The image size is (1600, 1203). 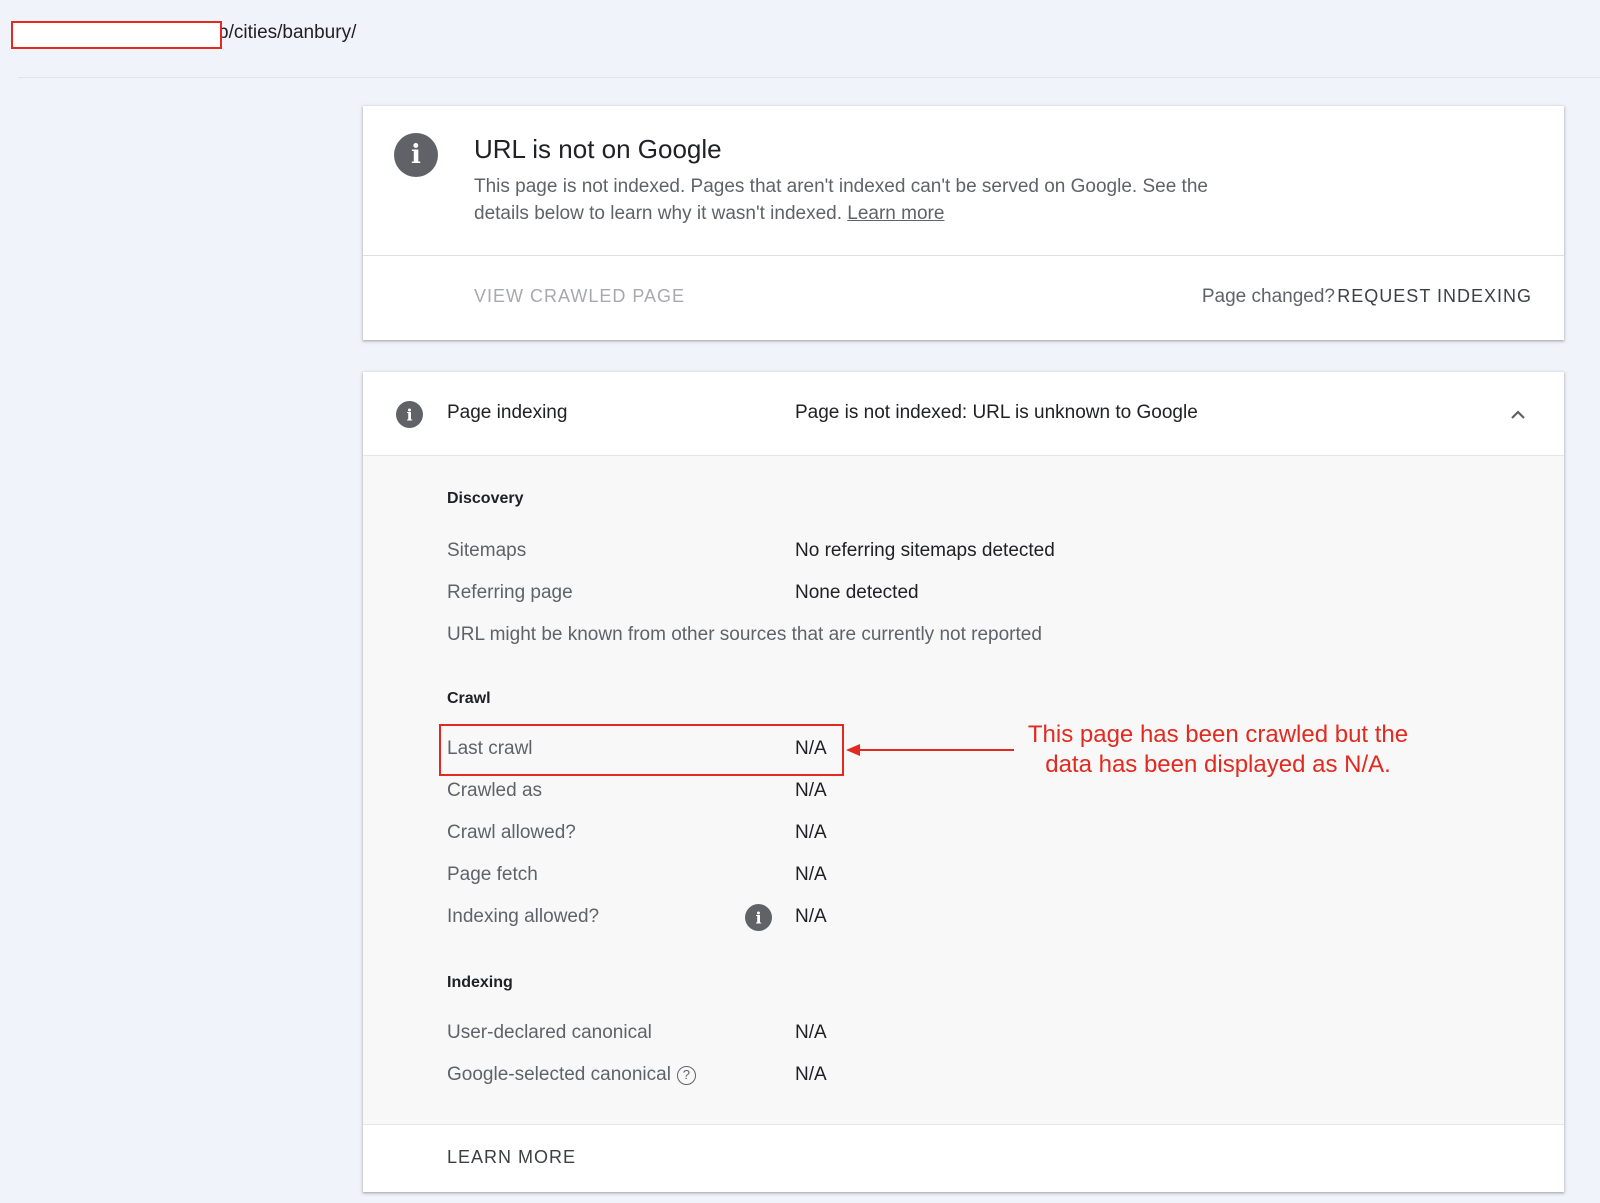 What do you see at coordinates (758, 917) in the screenshot?
I see `indexing-allowed-info-icon: i` at bounding box center [758, 917].